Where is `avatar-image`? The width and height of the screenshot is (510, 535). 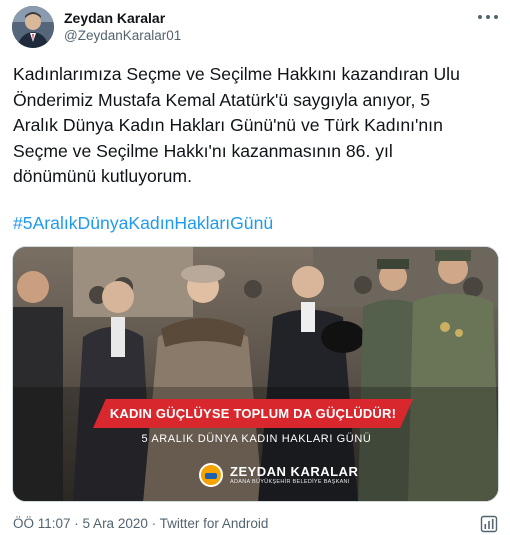 avatar-image is located at coordinates (33, 27).